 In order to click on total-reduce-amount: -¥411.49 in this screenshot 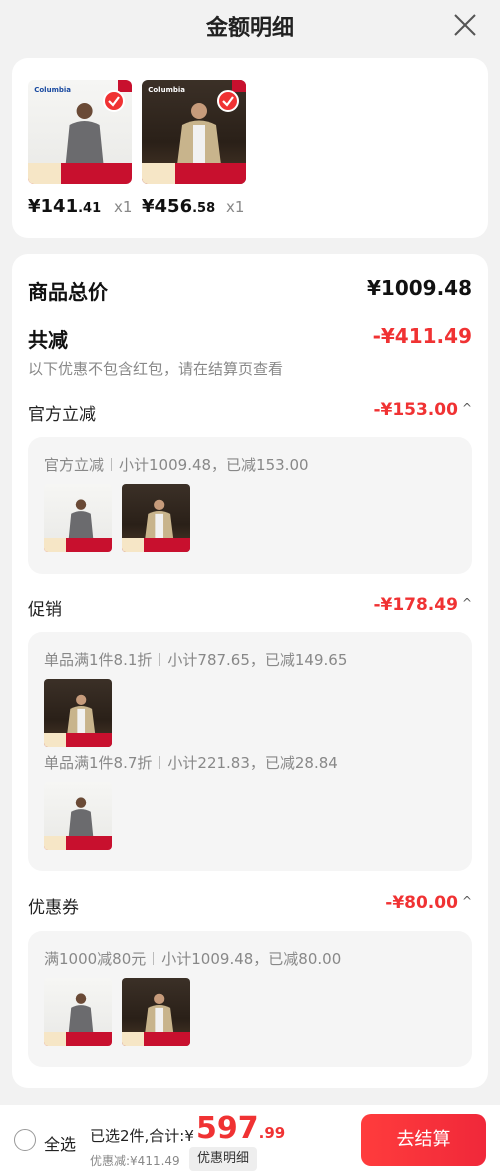, I will do `click(422, 336)`.